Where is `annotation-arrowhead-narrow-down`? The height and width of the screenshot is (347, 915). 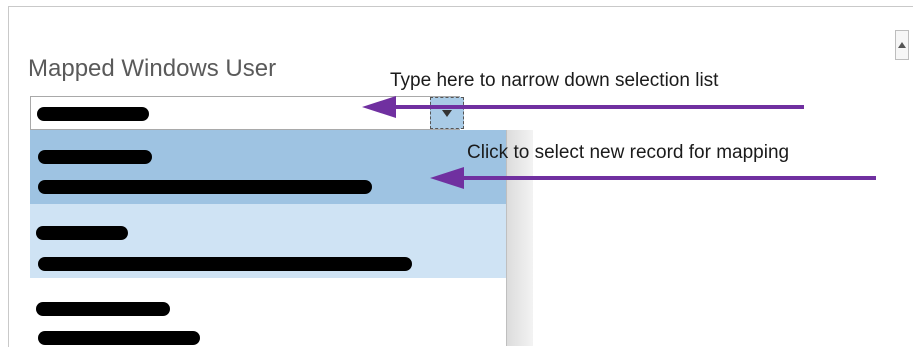 annotation-arrowhead-narrow-down is located at coordinates (379, 107).